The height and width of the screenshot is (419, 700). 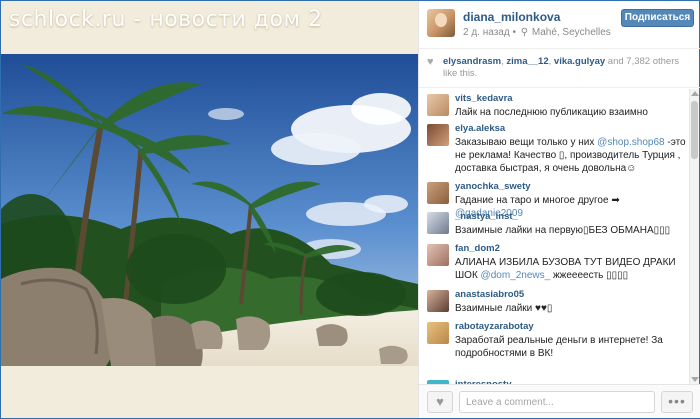 What do you see at coordinates (657, 18) in the screenshot?
I see `follow-button: Подписаться` at bounding box center [657, 18].